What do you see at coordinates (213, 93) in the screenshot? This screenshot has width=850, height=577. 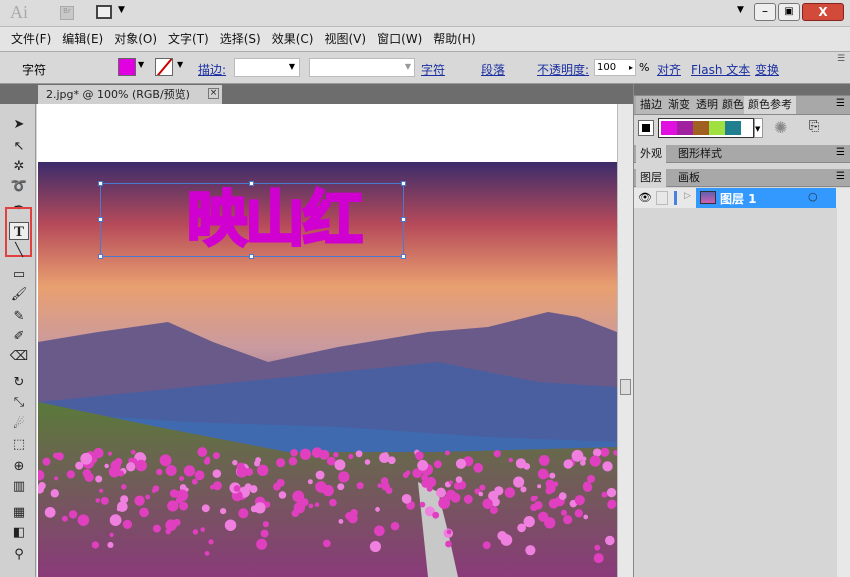 I see `close-tab-icon: ×` at bounding box center [213, 93].